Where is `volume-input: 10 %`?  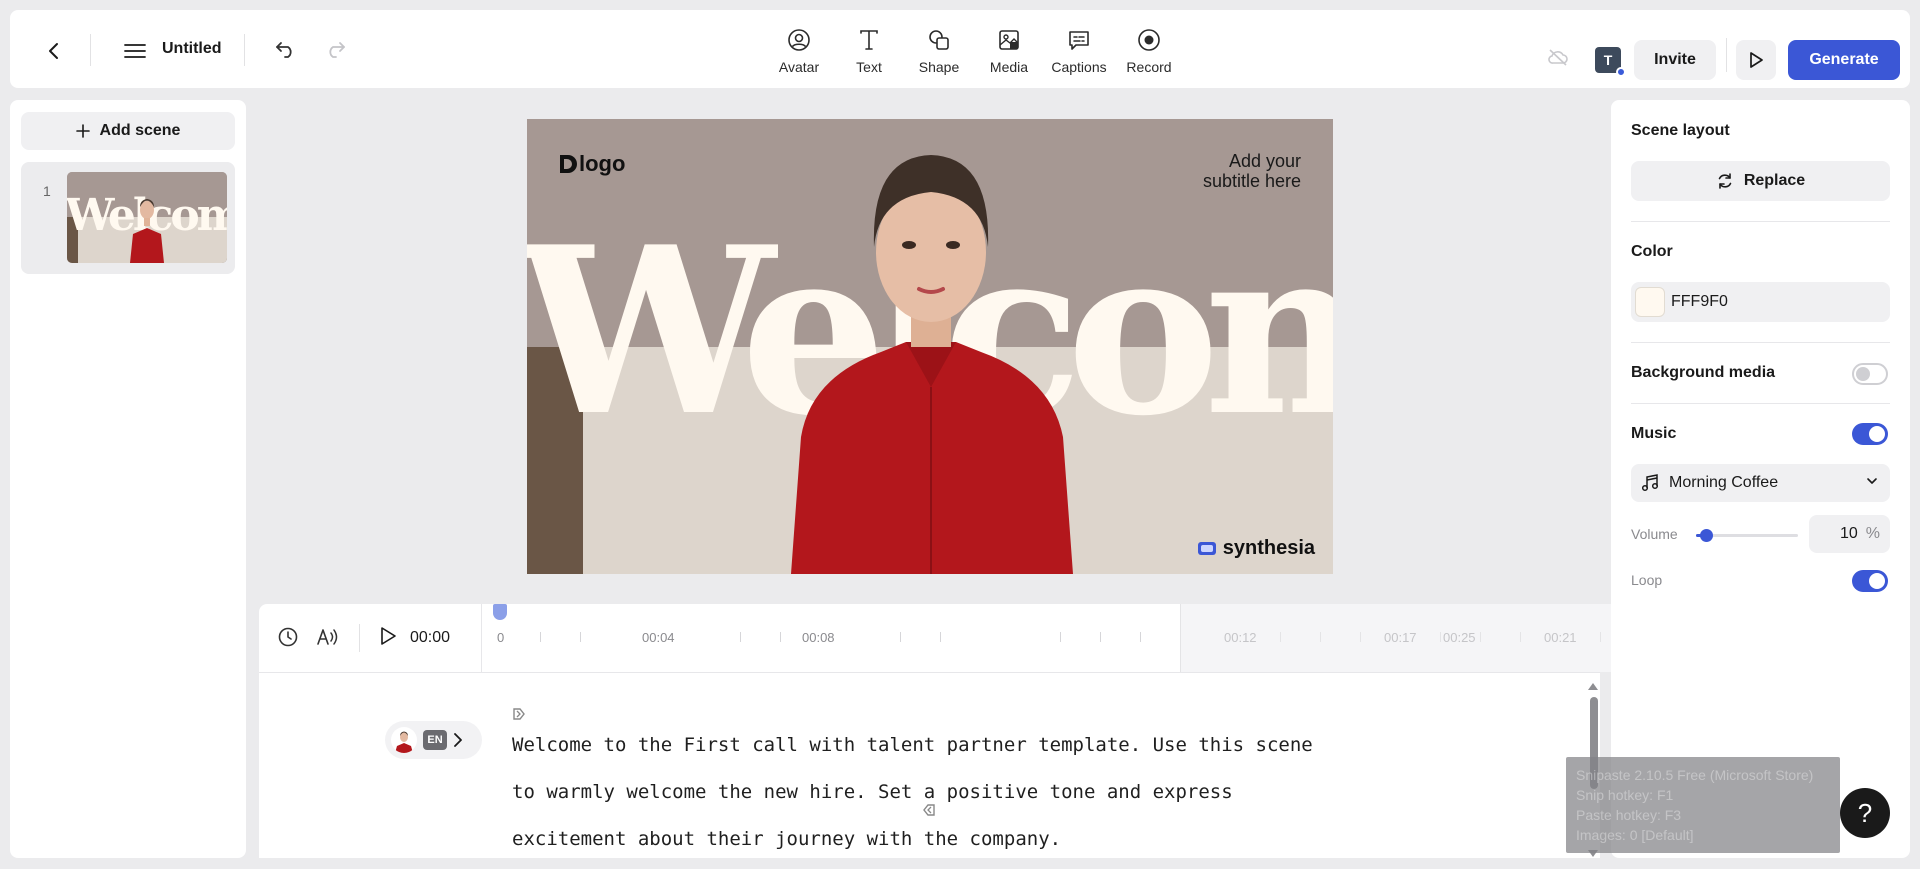 volume-input: 10 % is located at coordinates (1849, 534).